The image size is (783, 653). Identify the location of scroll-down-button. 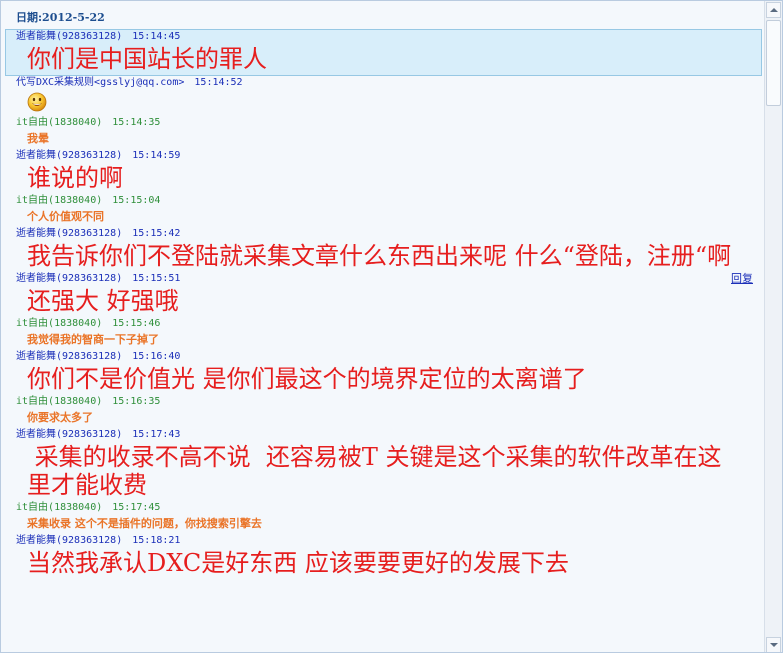
(773, 644).